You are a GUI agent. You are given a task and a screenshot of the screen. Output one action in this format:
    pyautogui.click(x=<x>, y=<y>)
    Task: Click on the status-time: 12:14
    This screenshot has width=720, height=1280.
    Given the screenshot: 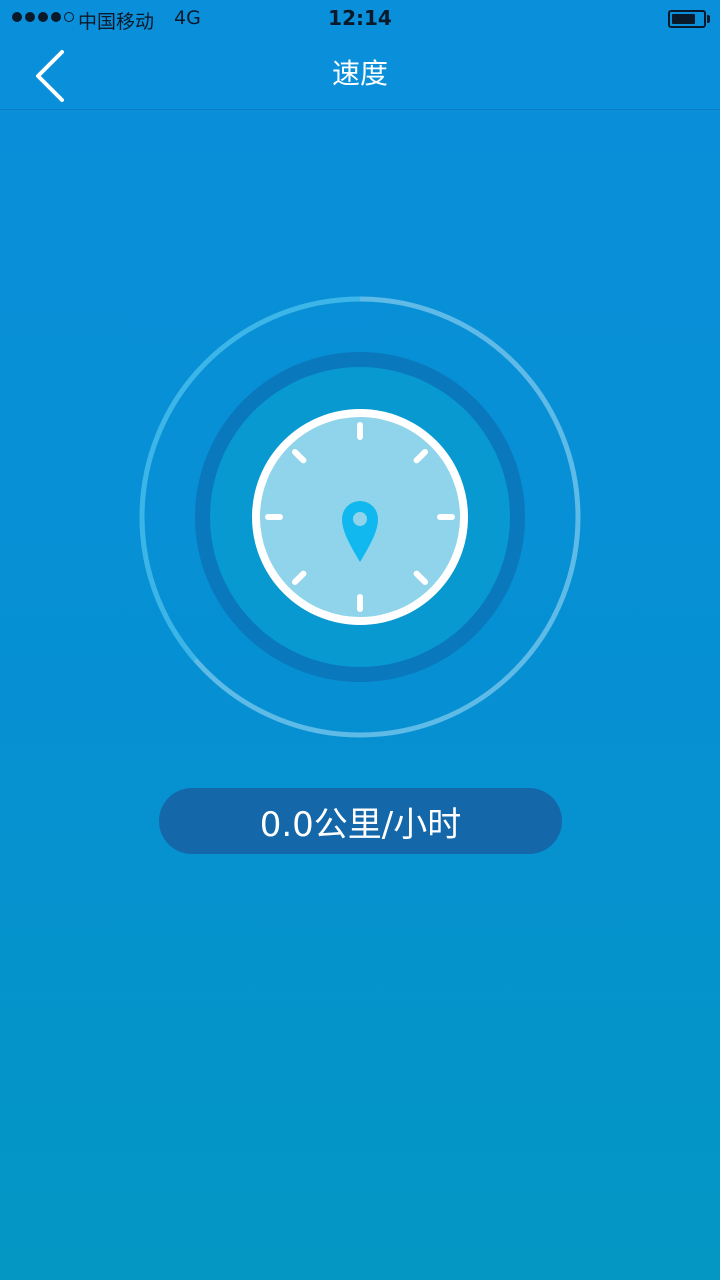 What is the action you would take?
    pyautogui.click(x=360, y=18)
    